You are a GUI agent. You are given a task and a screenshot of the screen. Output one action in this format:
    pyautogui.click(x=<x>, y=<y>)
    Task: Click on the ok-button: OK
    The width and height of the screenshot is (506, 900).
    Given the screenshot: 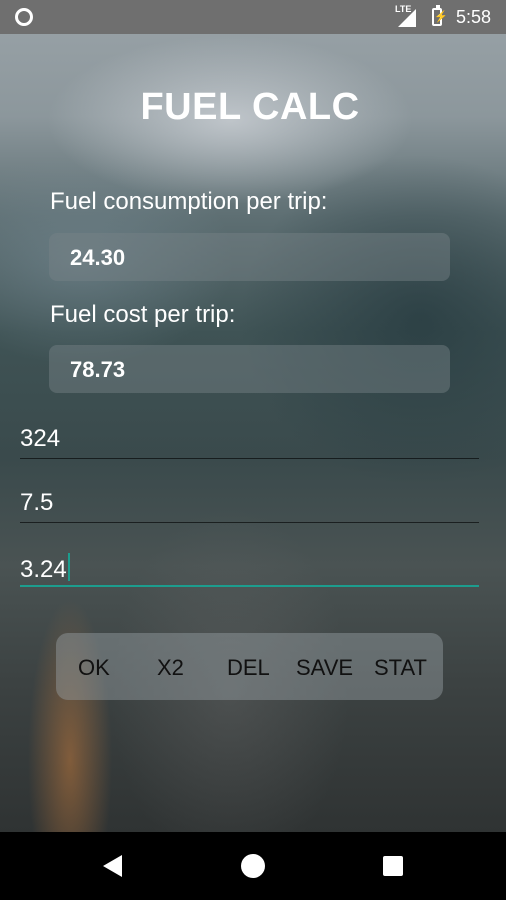 What is the action you would take?
    pyautogui.click(x=94, y=668)
    